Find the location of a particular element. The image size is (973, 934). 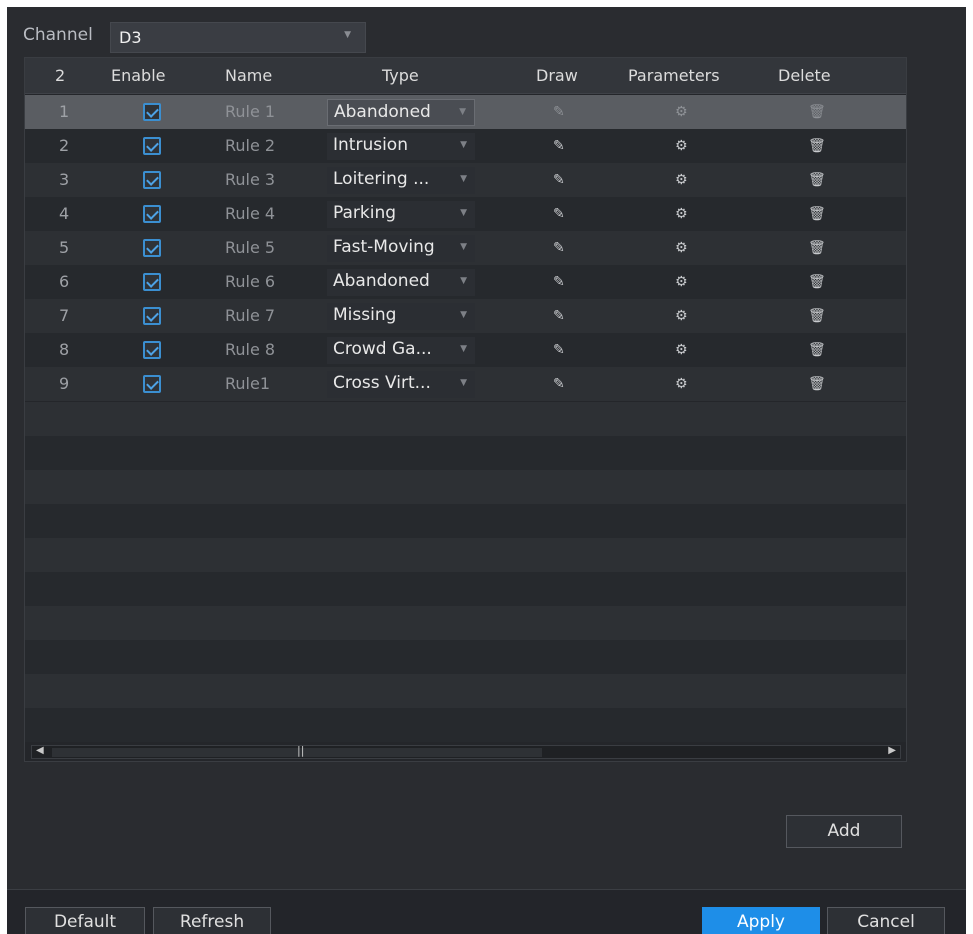

type-select: Fast-Moving ▼ is located at coordinates (401, 248).